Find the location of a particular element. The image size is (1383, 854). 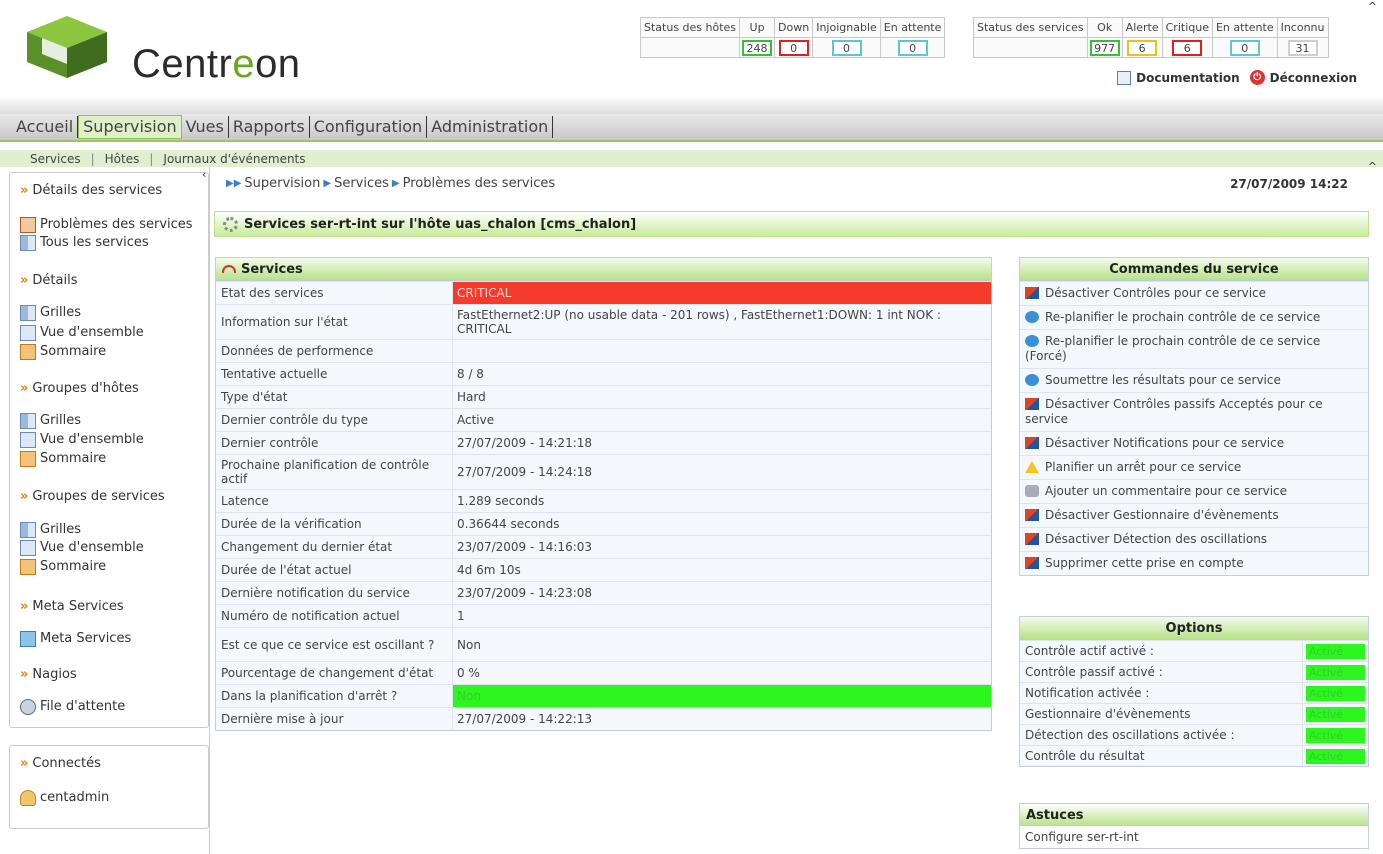

service-command-label: Désactiver Notifications pour ce service is located at coordinates (1165, 443).